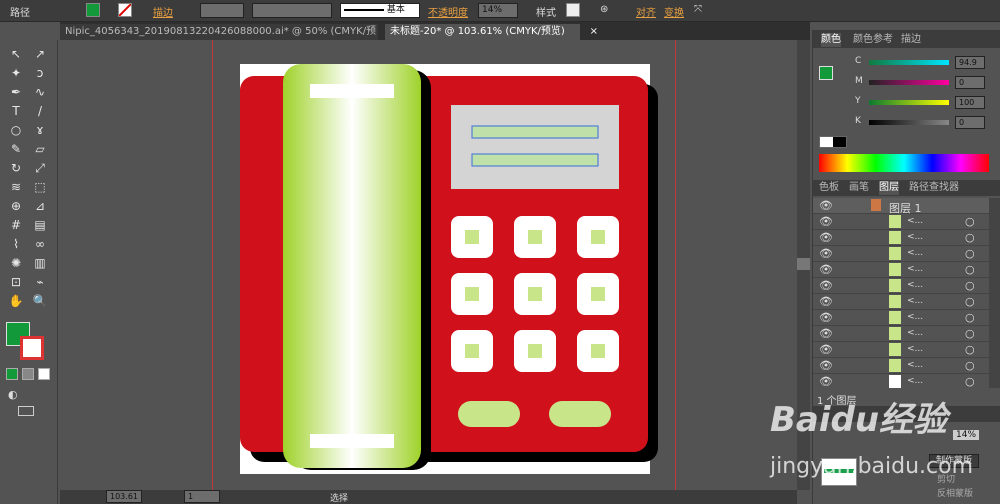  What do you see at coordinates (829, 188) in the screenshot?
I see `tab-swatches: 色板` at bounding box center [829, 188].